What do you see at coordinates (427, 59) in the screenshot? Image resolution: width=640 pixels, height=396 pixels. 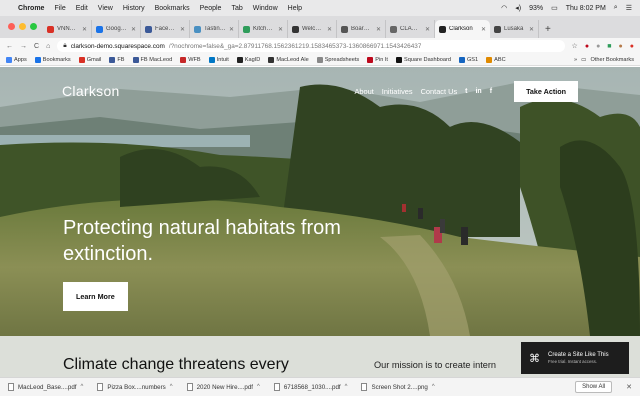 I see `bookmark-label: Square Dashboard` at bounding box center [427, 59].